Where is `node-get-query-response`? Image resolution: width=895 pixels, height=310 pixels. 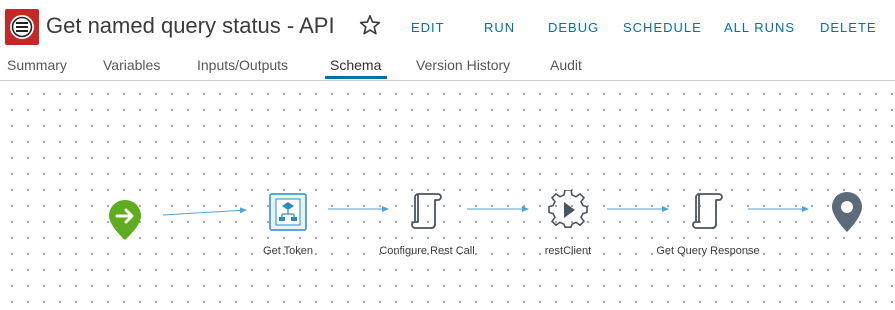 node-get-query-response is located at coordinates (708, 210).